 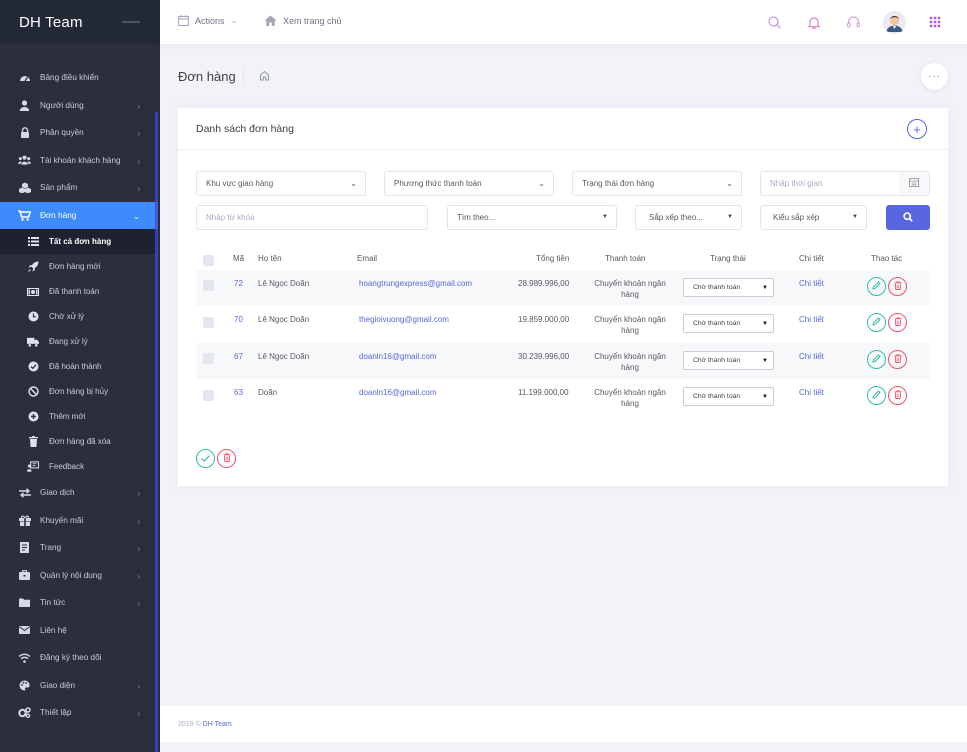 I want to click on payment-method-select: Phương thức thanh toán ⌄, so click(x=469, y=183).